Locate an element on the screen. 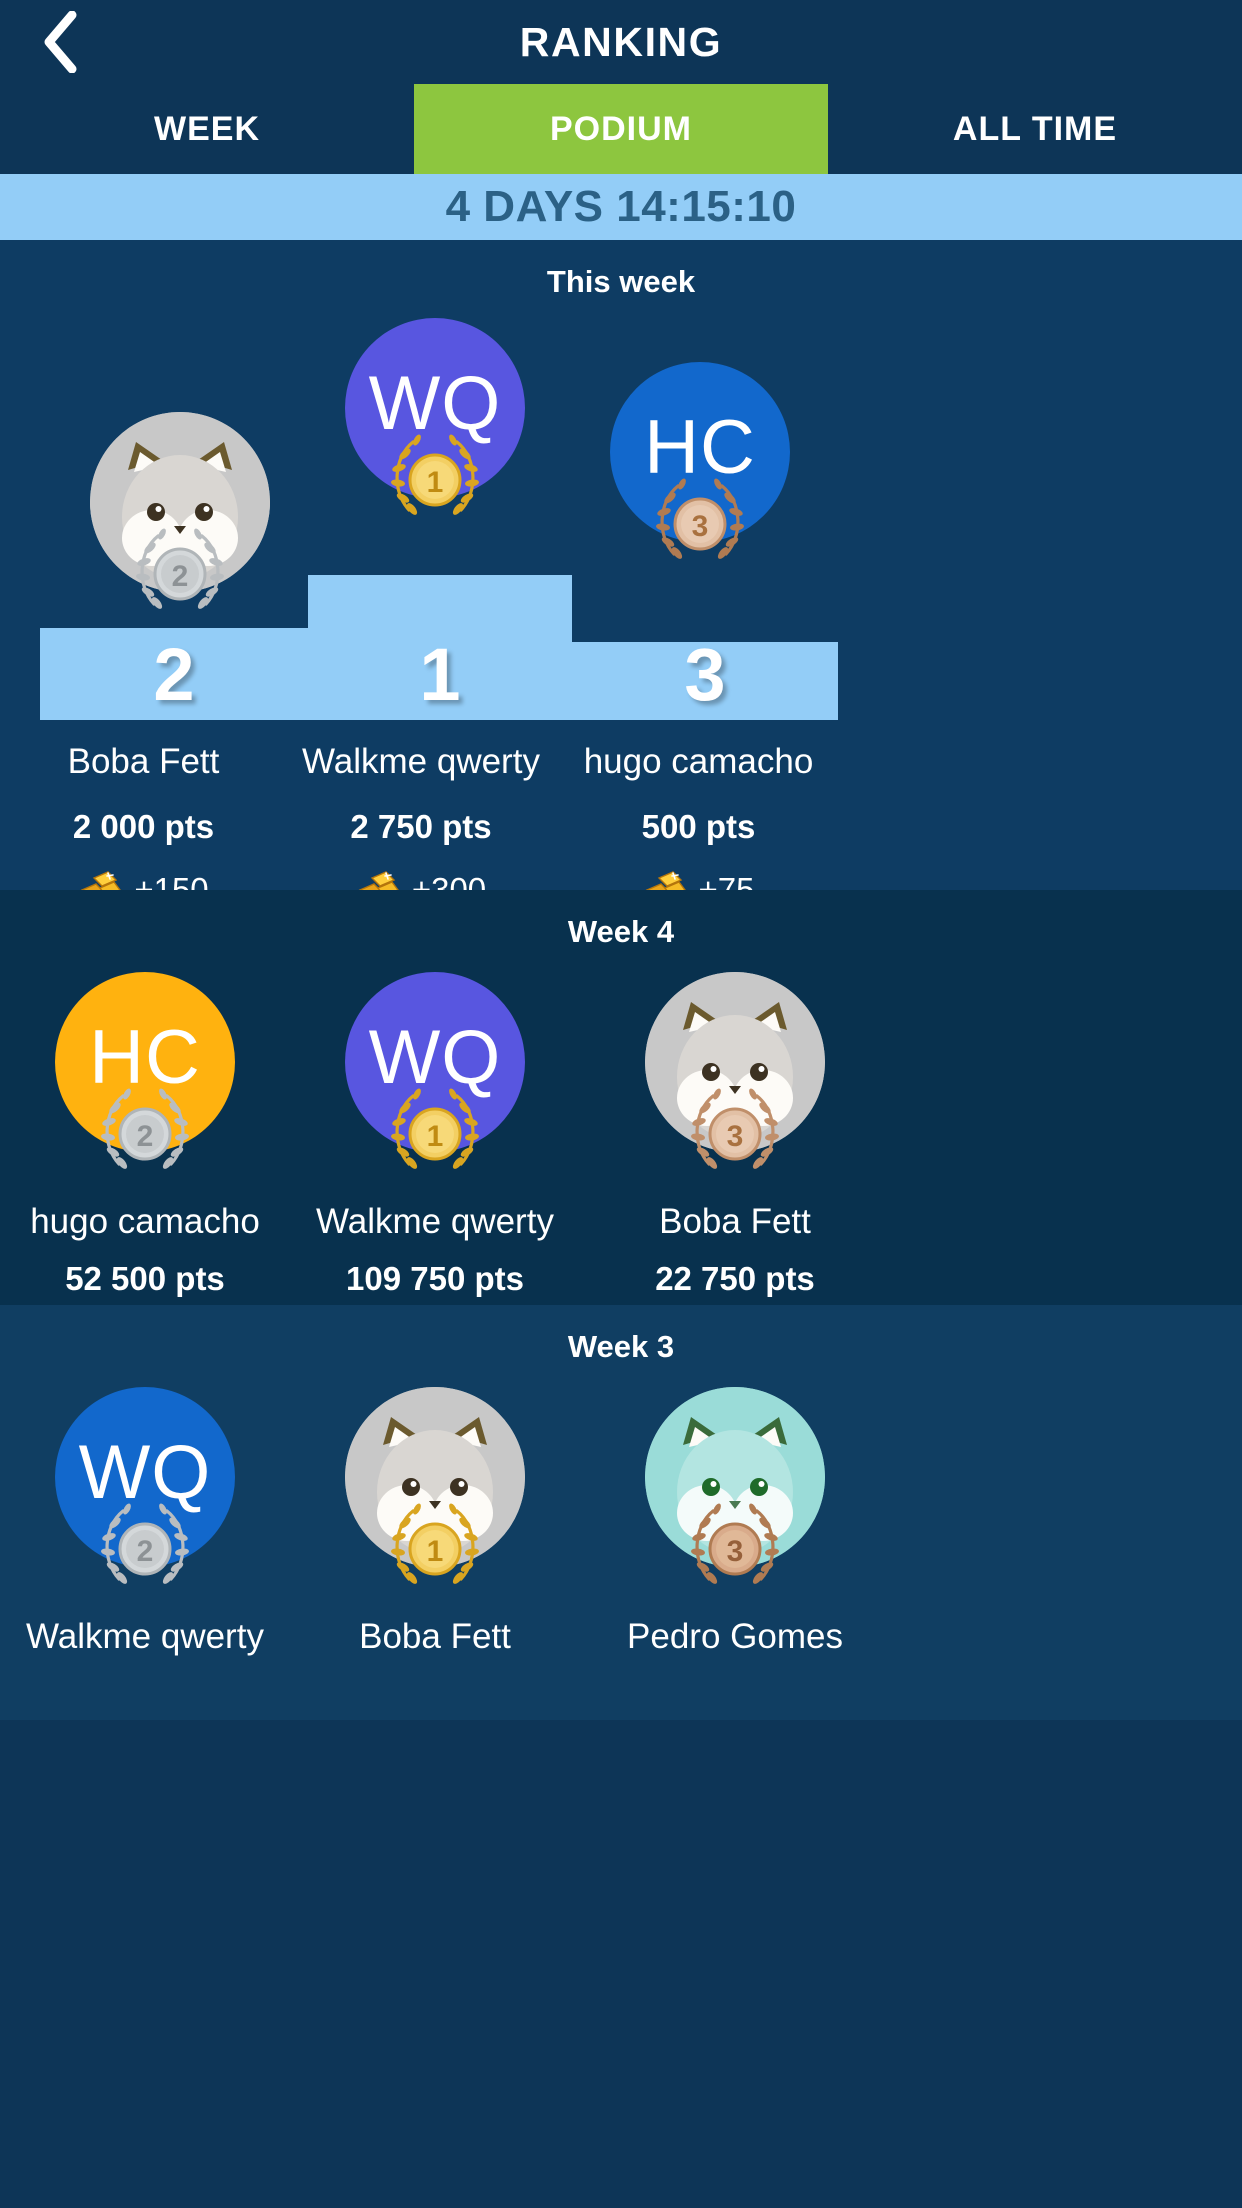 Image resolution: width=1242 pixels, height=2208 pixels. podium-entry-3: HC 3 is located at coordinates (700, 460).